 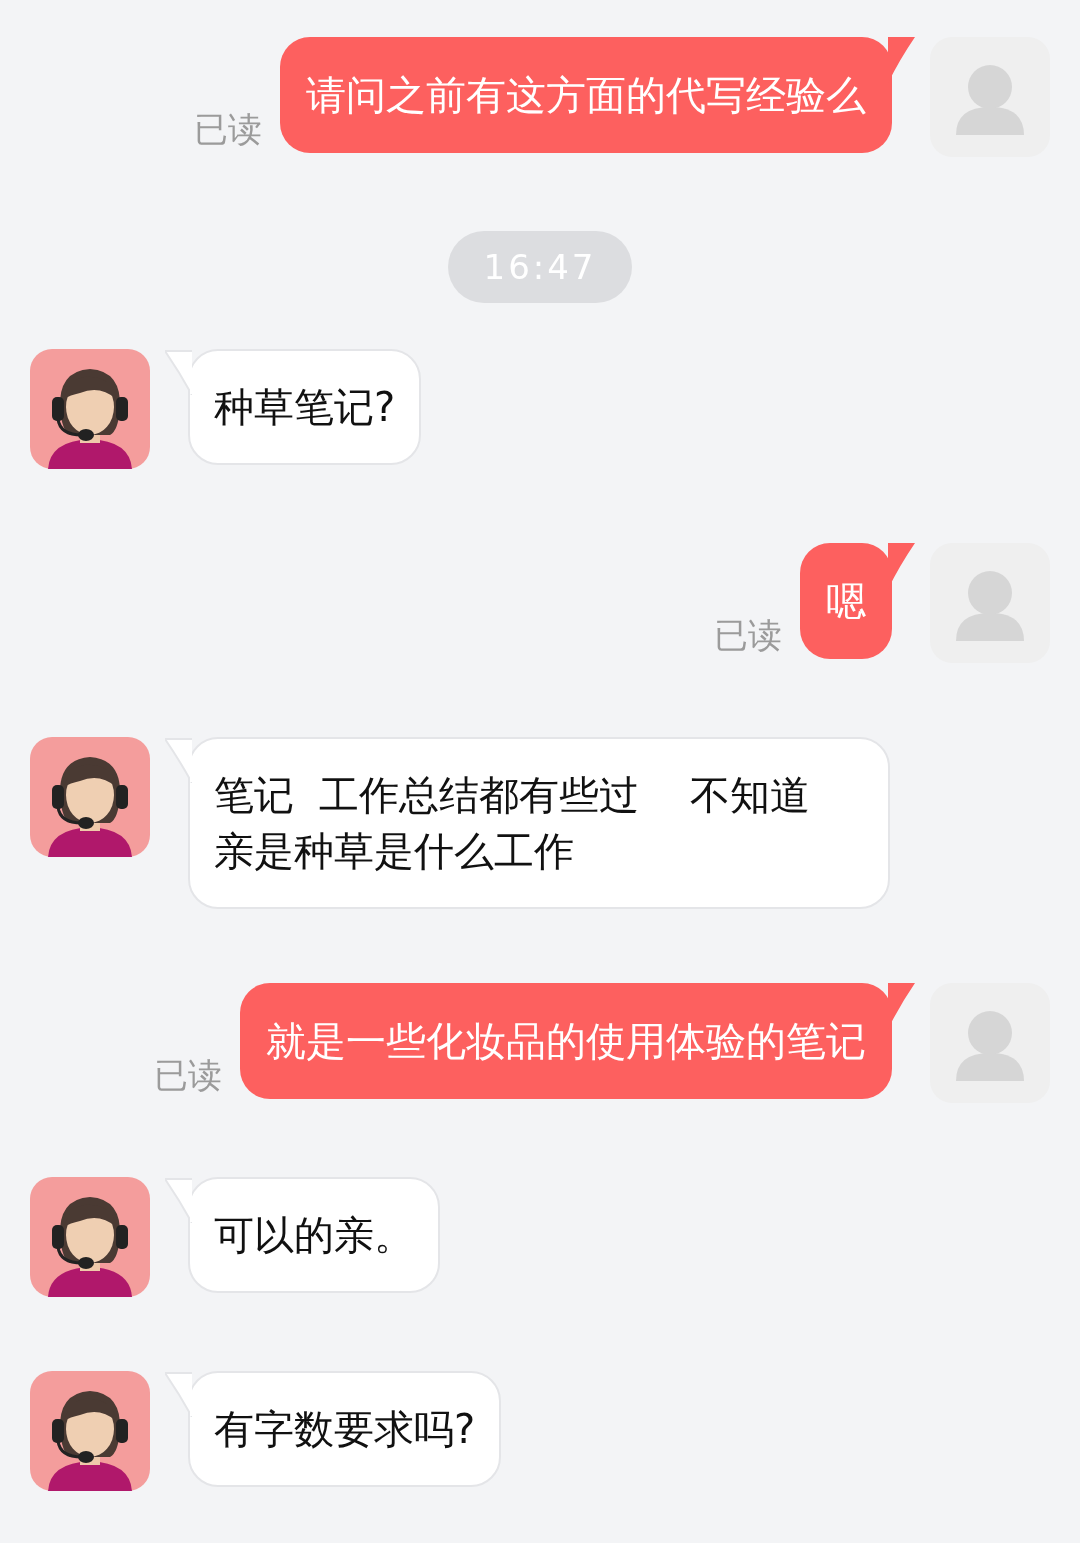 What do you see at coordinates (566, 1041) in the screenshot?
I see `message-bubble: 就是一些化妆品的使用体验的笔记` at bounding box center [566, 1041].